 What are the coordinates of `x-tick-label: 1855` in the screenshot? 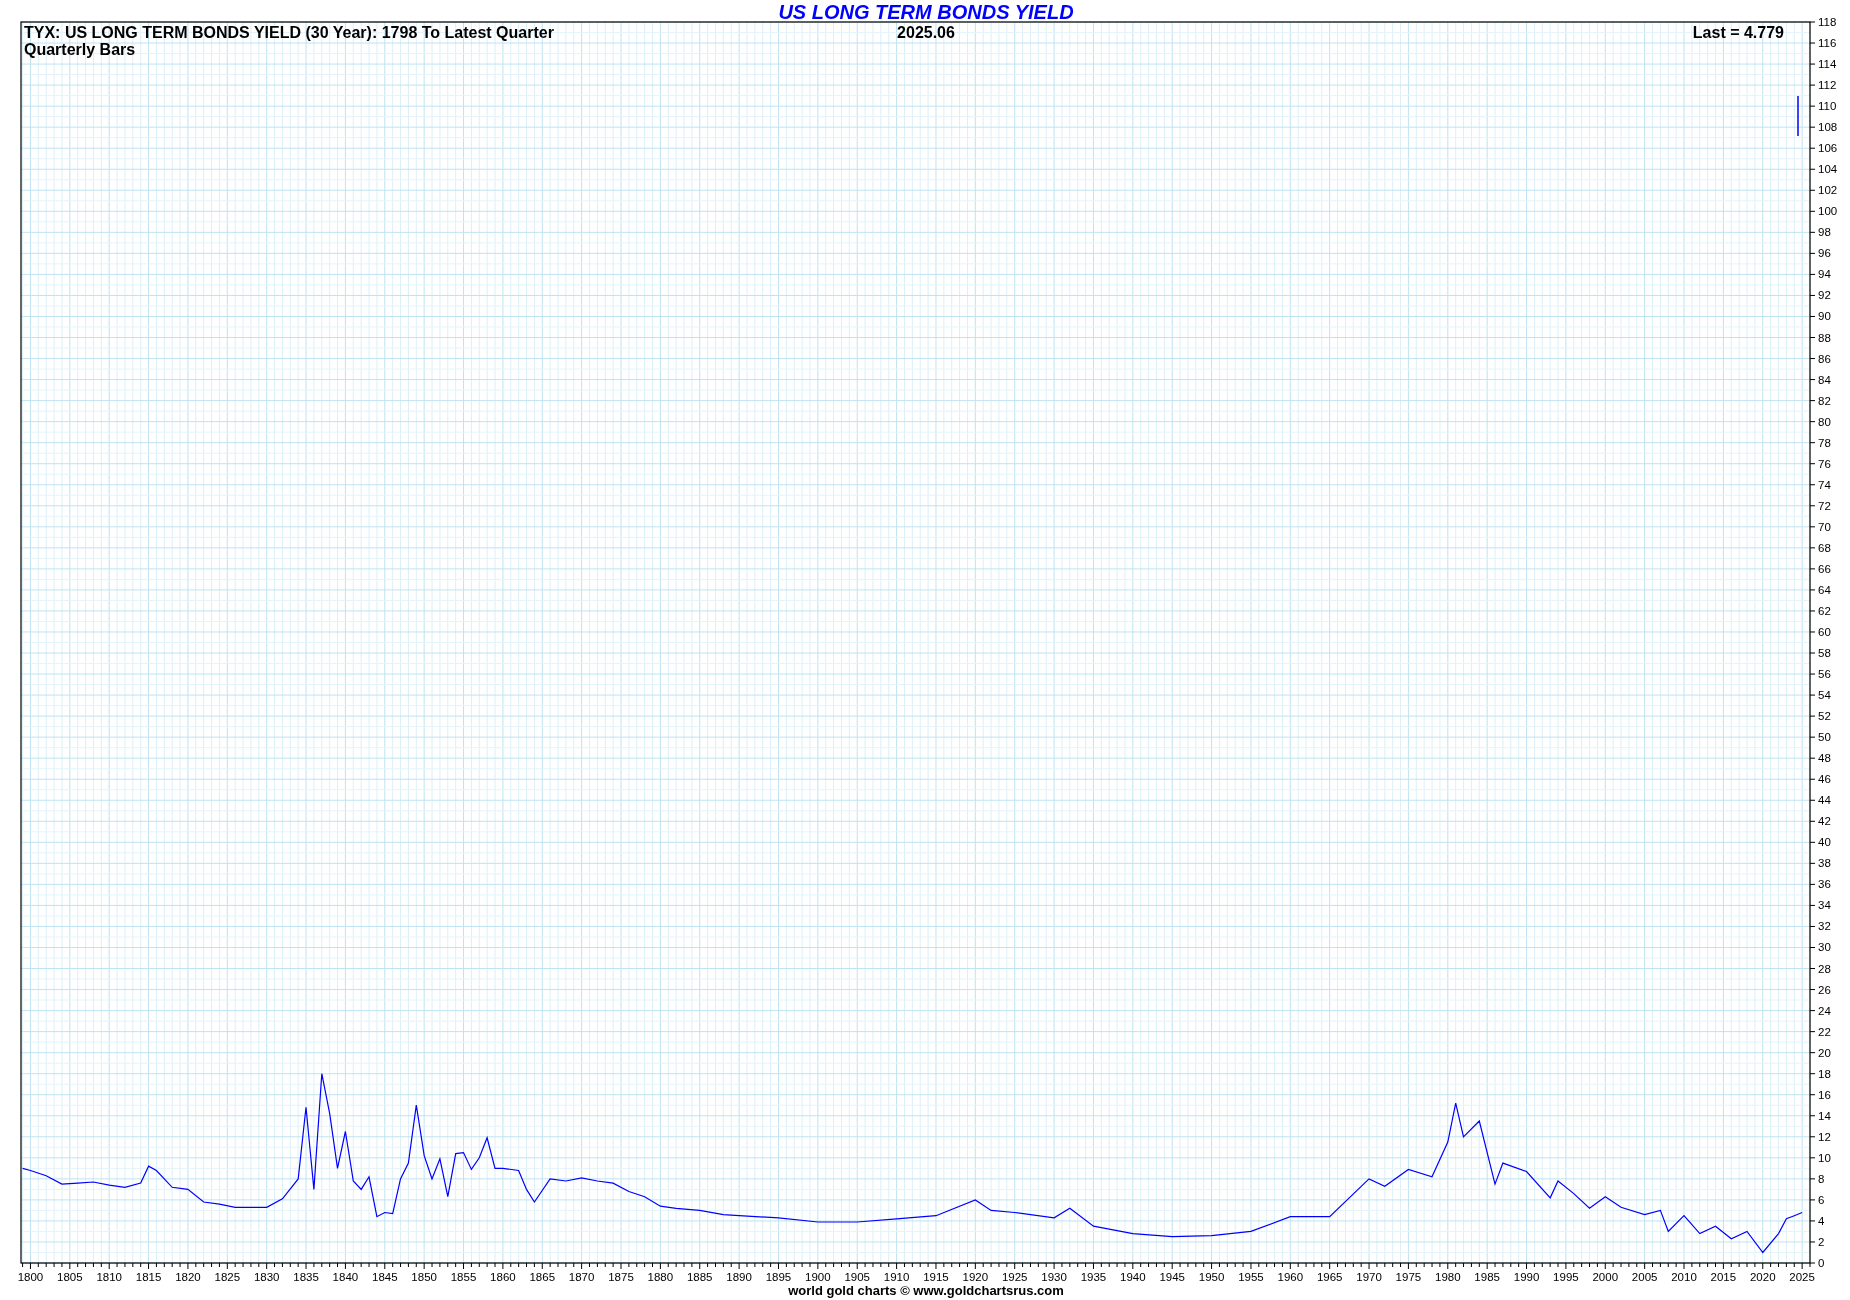 It's located at (463, 1277).